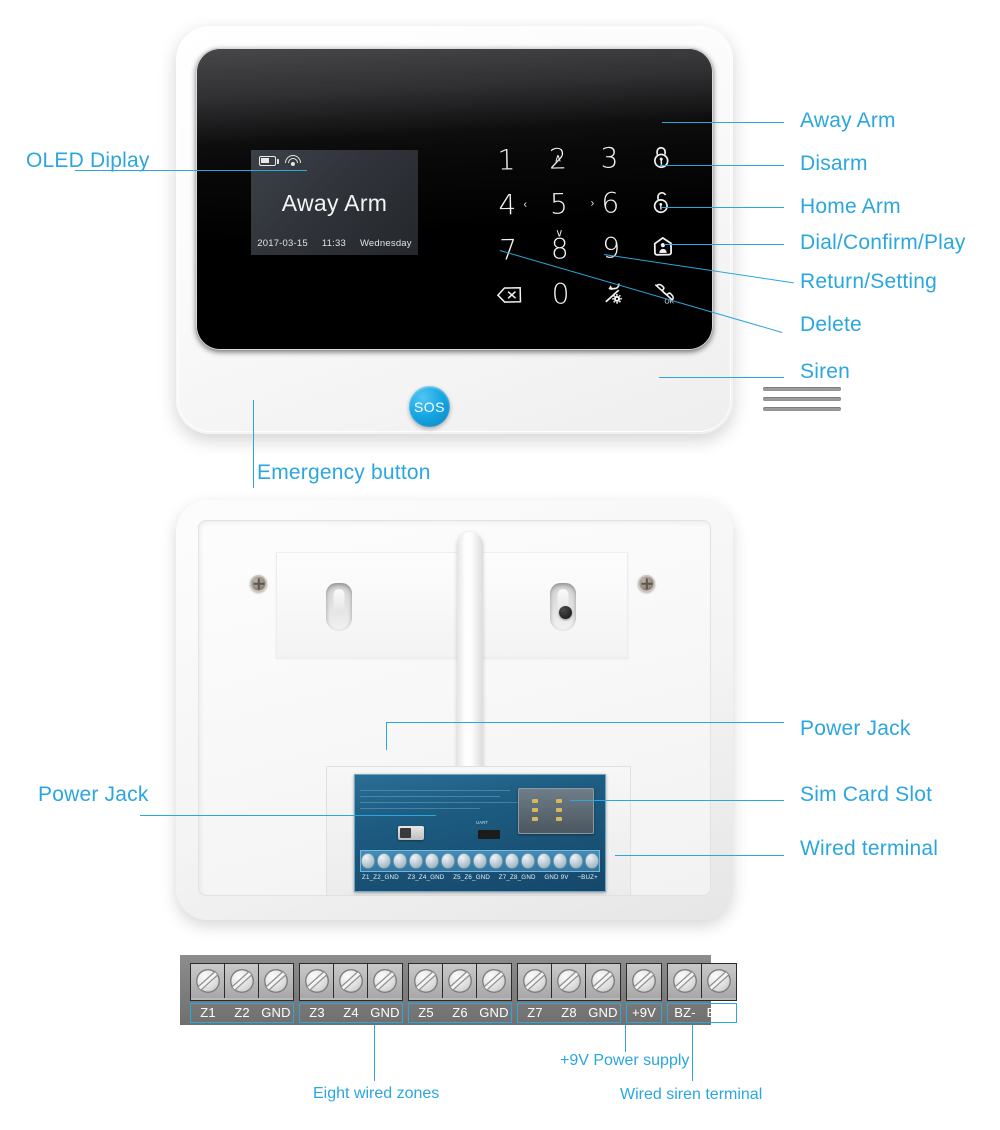 The image size is (1000, 1130). I want to click on terminal-z1, so click(208, 981).